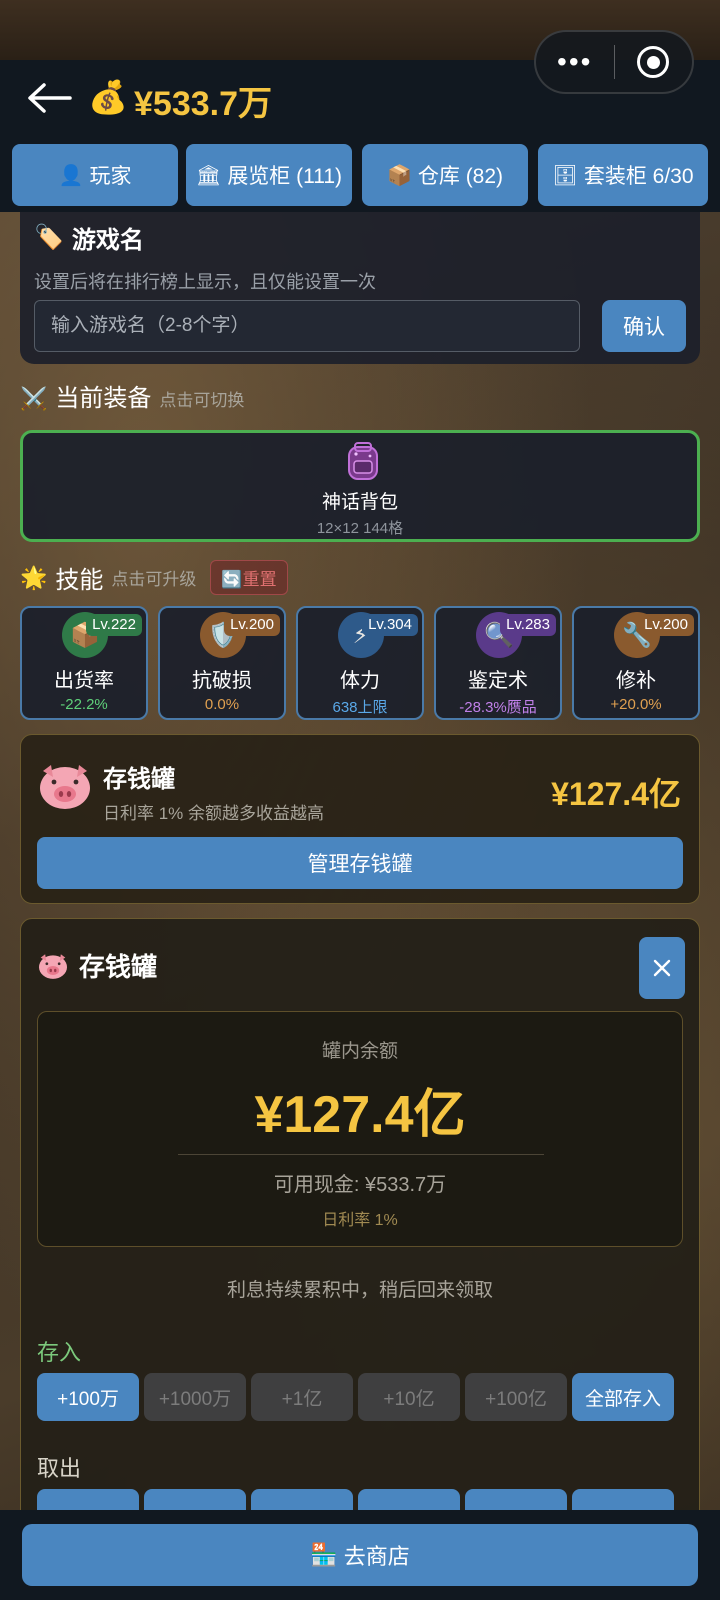 This screenshot has width=720, height=1600. What do you see at coordinates (195, 1397) in the screenshot?
I see `deposit-button: +1000万` at bounding box center [195, 1397].